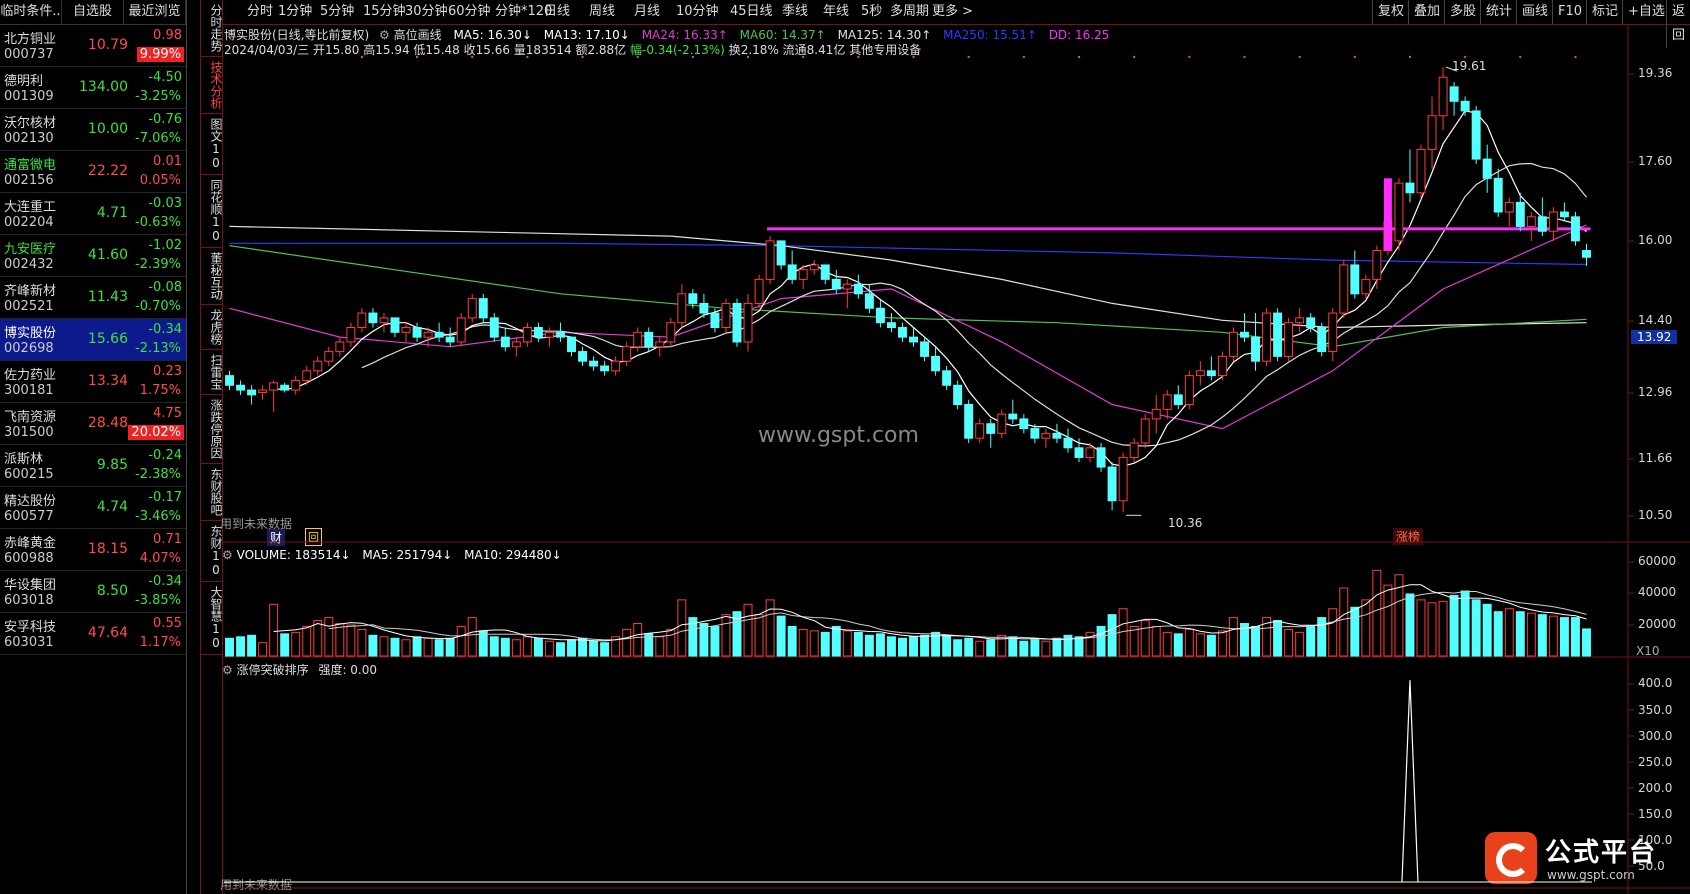  I want to click on high-arrow, so click(1451, 69).